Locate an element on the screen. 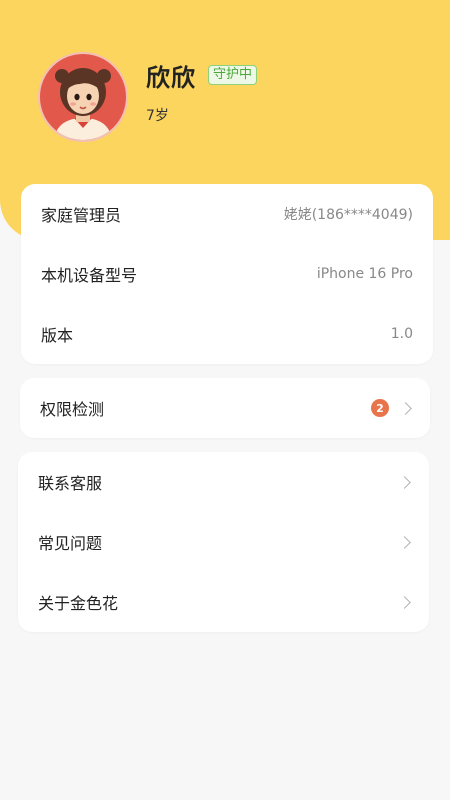  info-row-device-model: 本机设备型号 iPhone 16 Pro is located at coordinates (227, 274).